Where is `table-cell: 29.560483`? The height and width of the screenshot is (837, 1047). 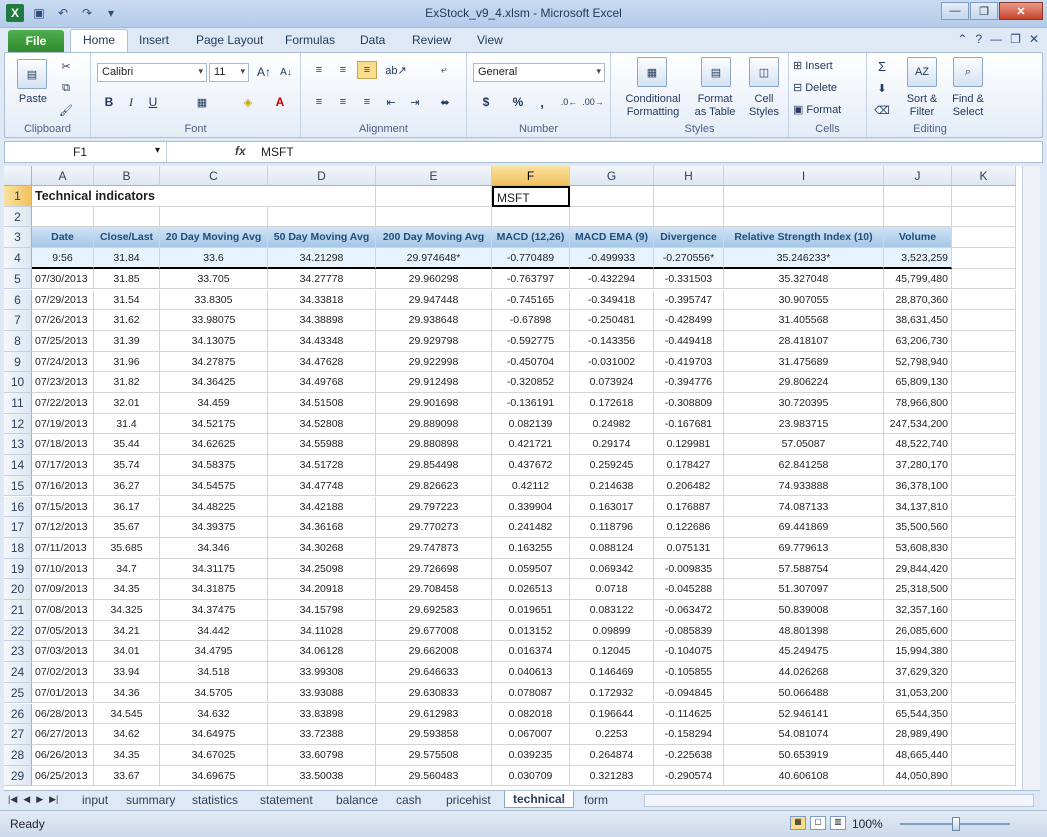 table-cell: 29.560483 is located at coordinates (434, 776).